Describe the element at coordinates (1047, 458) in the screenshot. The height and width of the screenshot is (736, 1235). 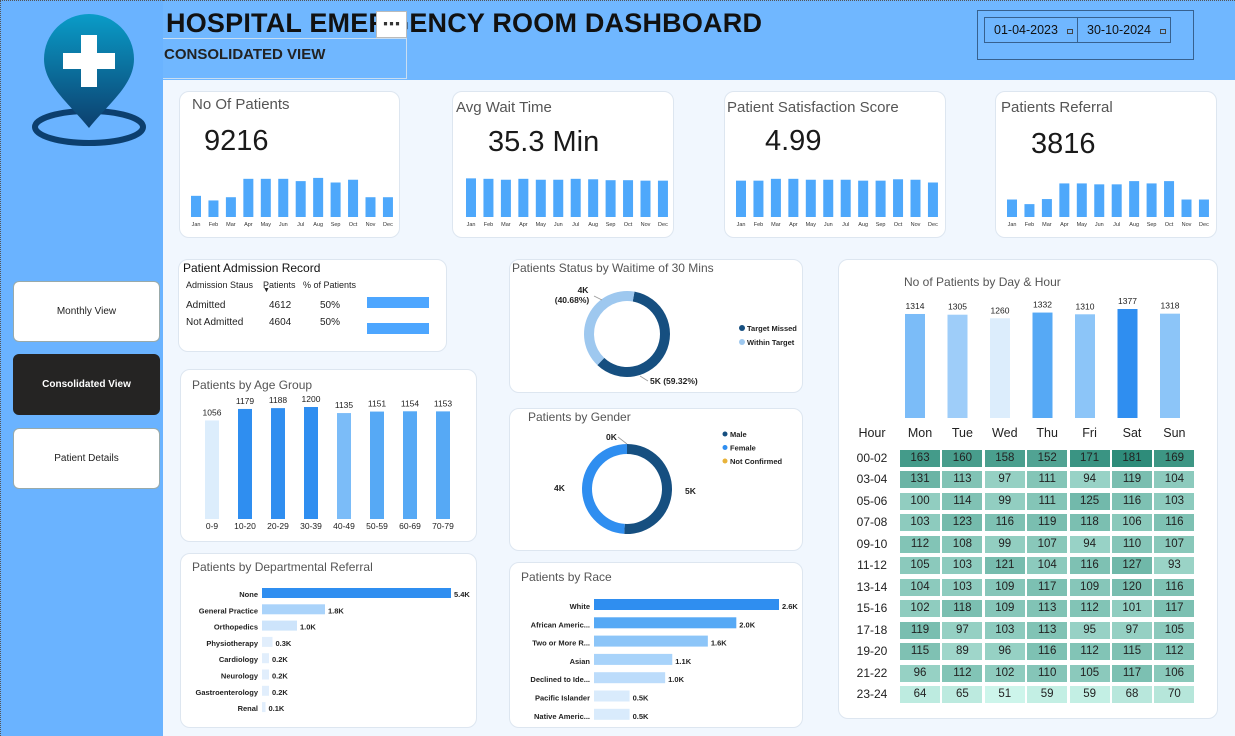
I see `heatmap-cell: 152` at that location.